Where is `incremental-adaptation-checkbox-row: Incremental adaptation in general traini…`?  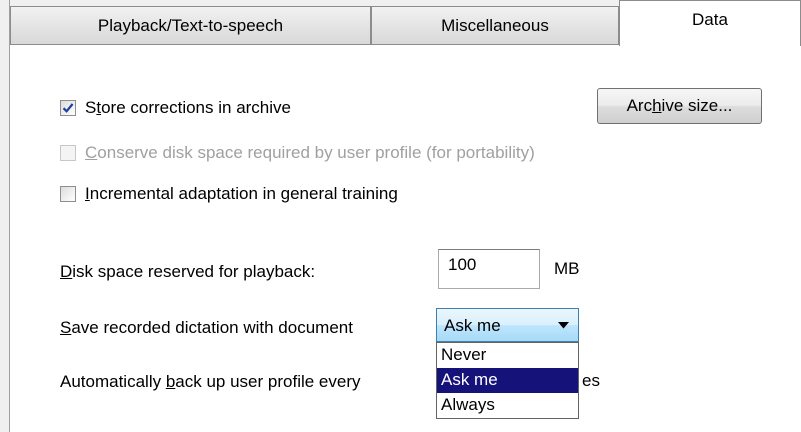
incremental-adaptation-checkbox-row: Incremental adaptation in general traini… is located at coordinates (229, 194).